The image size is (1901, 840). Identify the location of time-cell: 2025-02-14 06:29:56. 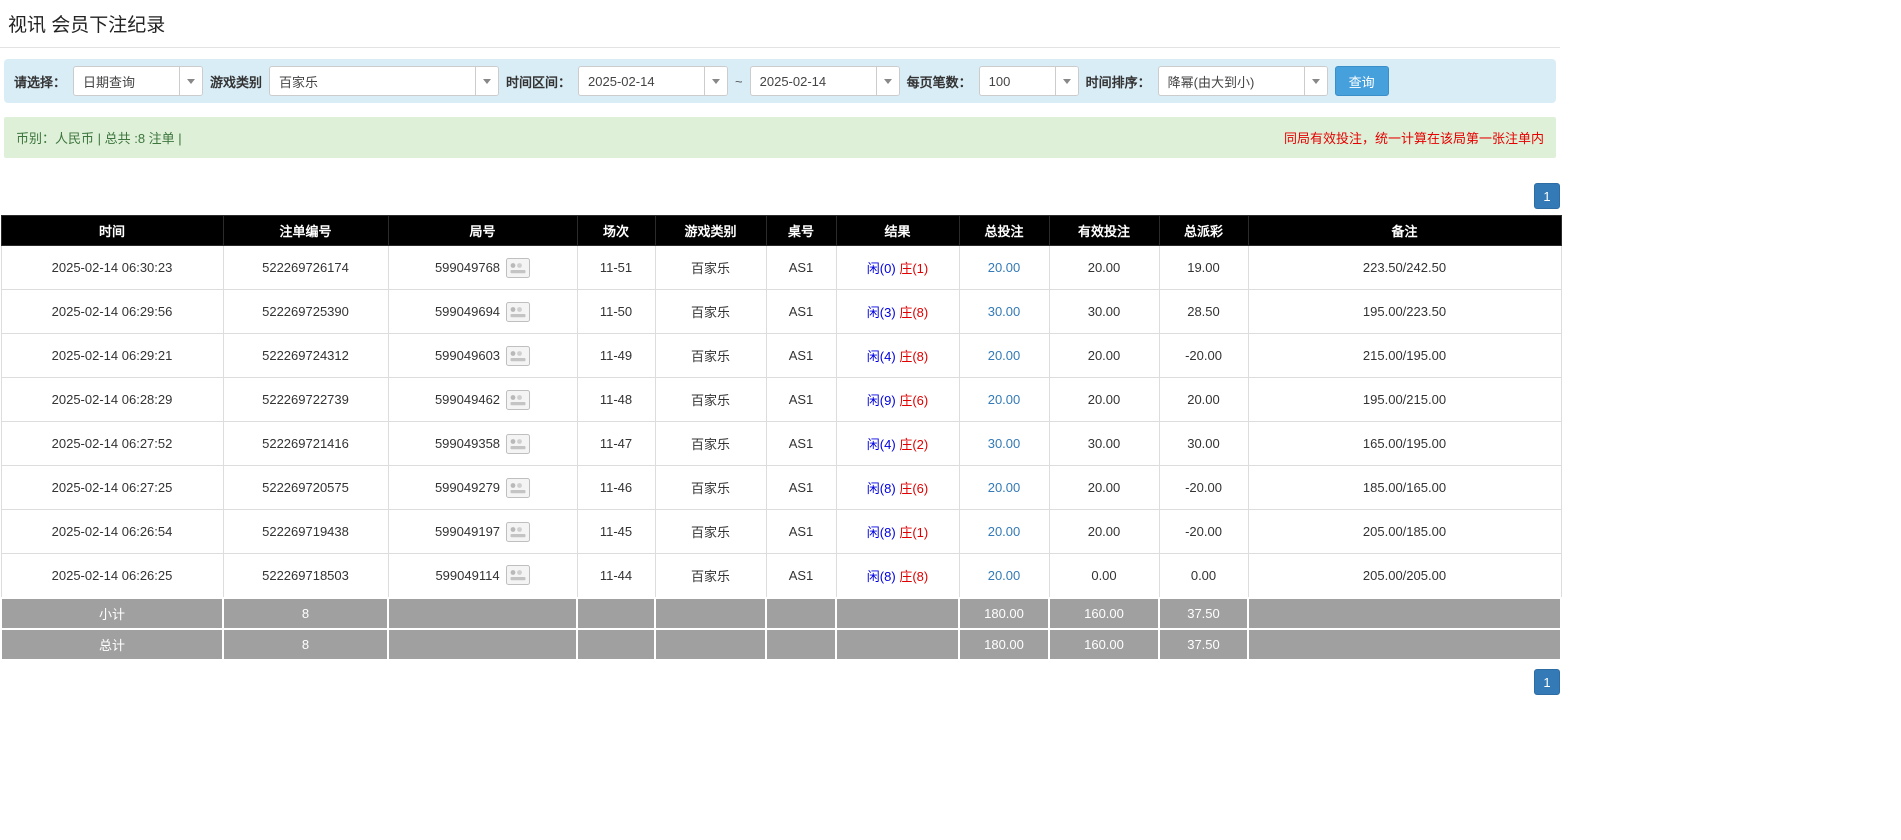
(112, 311).